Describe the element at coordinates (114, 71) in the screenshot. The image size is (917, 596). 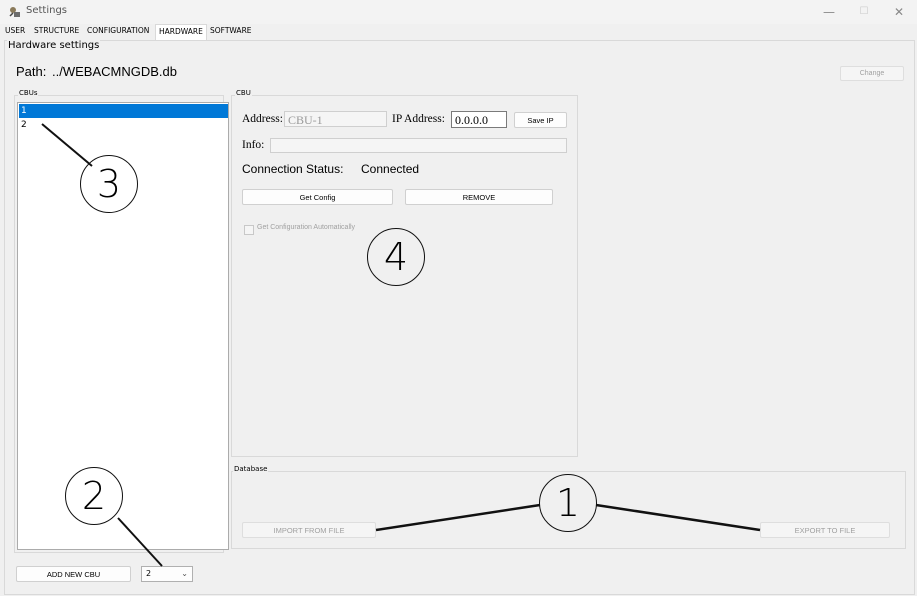
I see `path-value: ../WEBACMNGDB.db` at that location.